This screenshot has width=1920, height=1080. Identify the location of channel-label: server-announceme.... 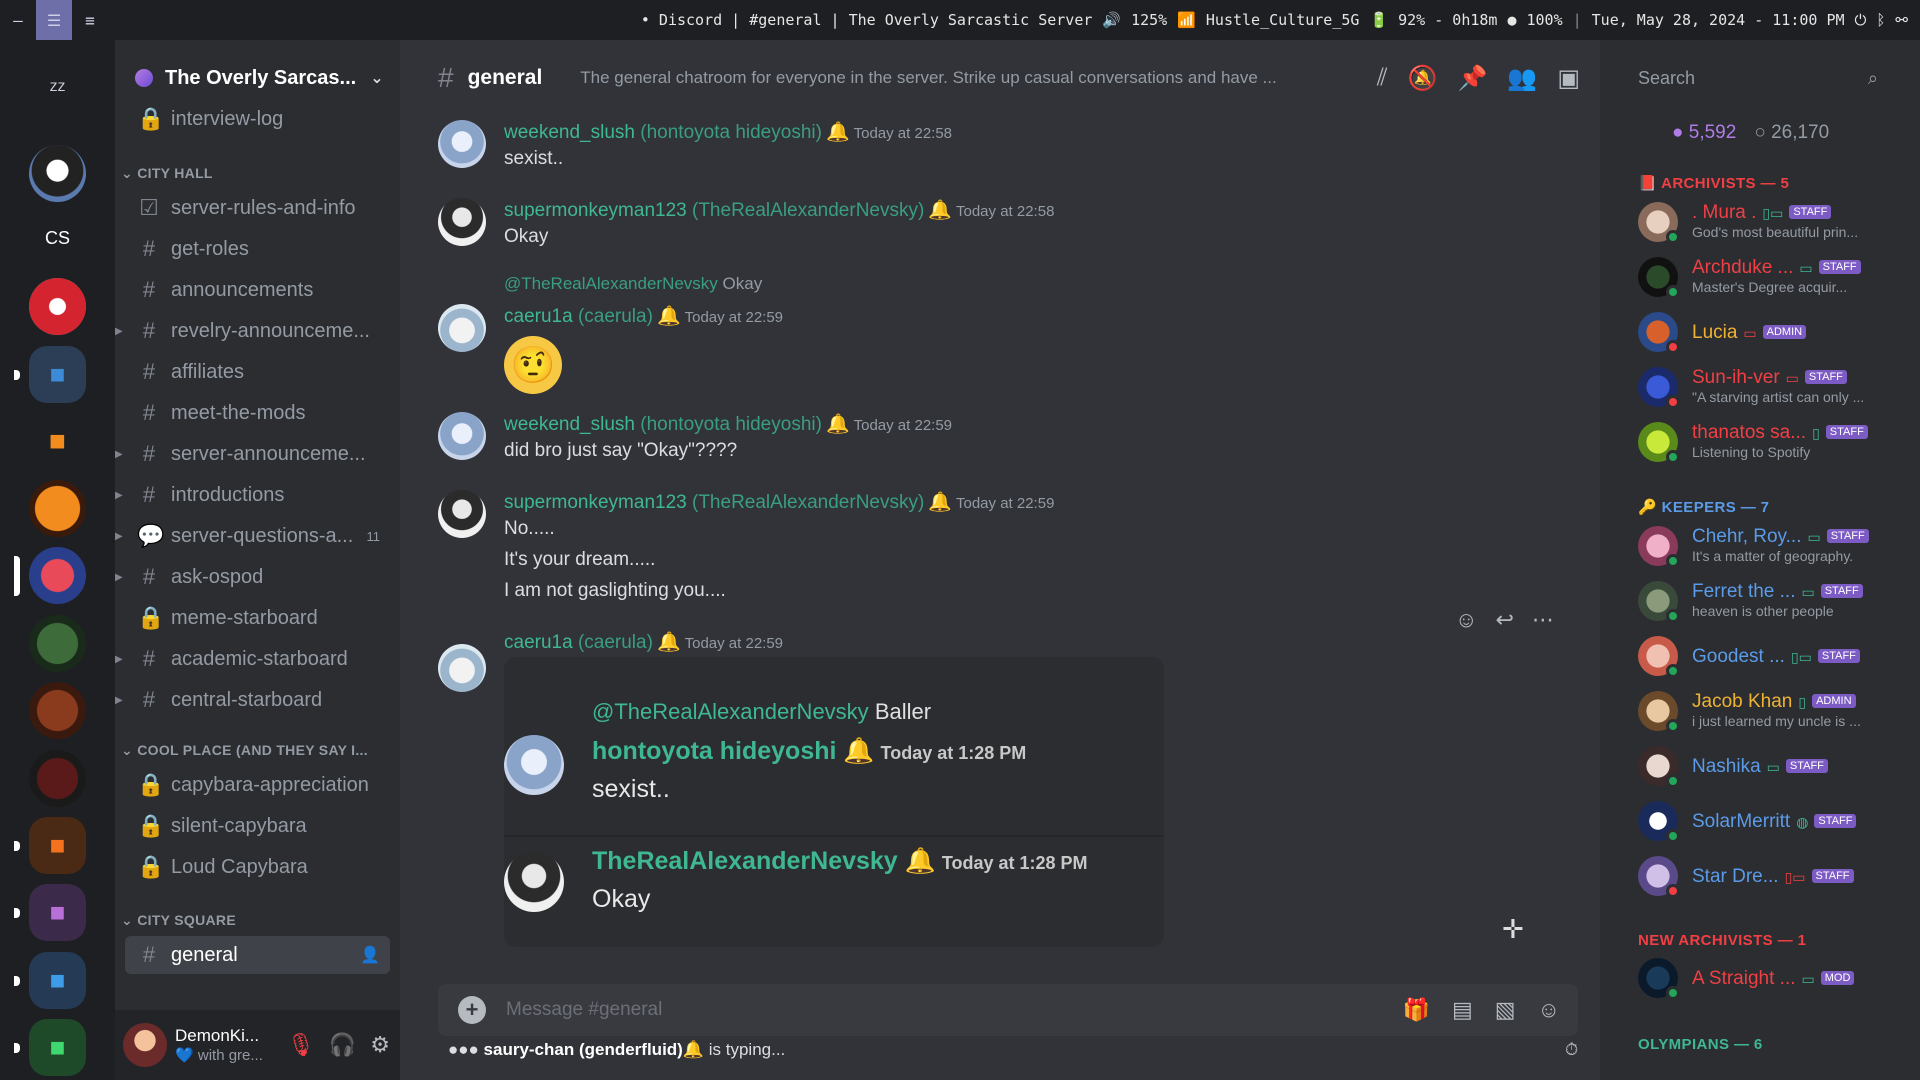
(268, 453).